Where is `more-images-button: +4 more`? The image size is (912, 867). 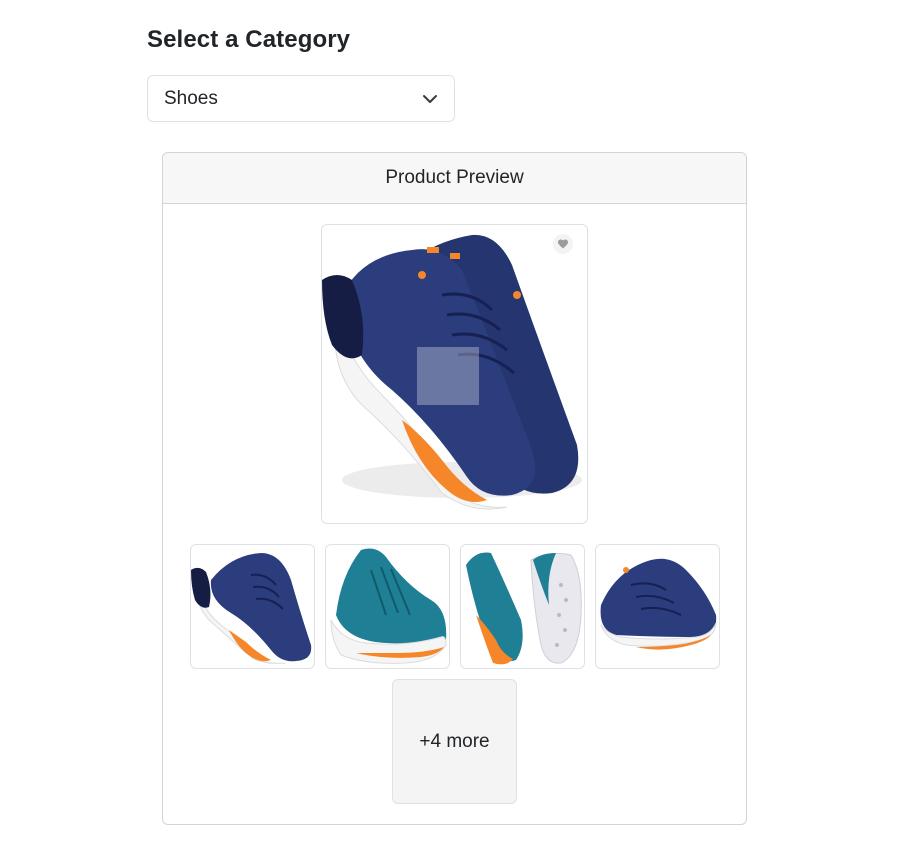
more-images-button: +4 more is located at coordinates (454, 741).